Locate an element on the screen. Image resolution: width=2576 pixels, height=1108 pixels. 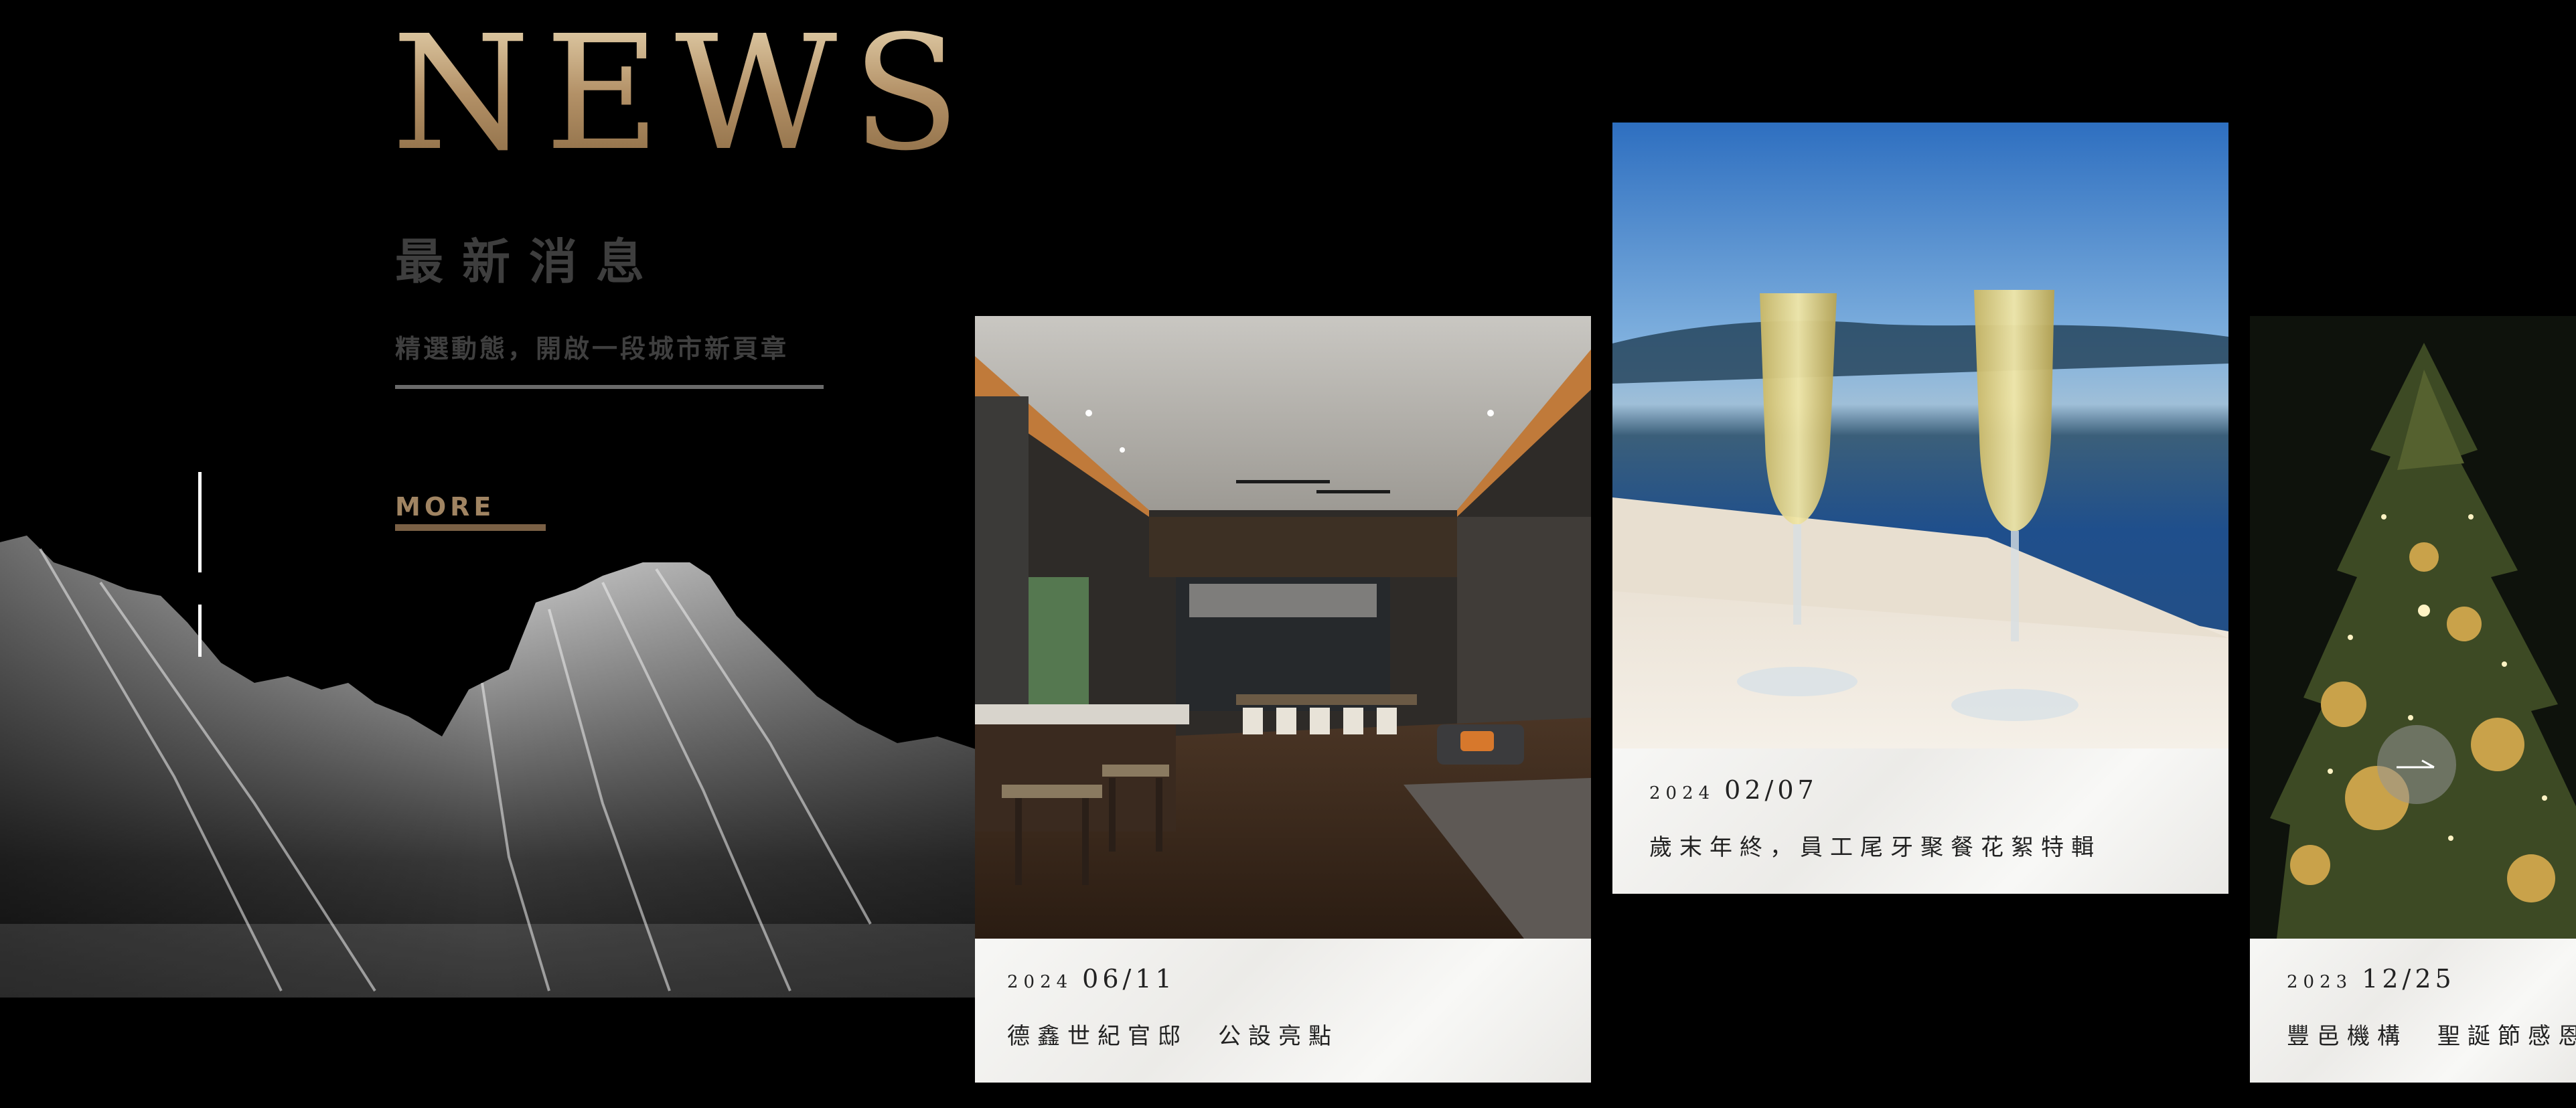
news-date: 2024 06/11 is located at coordinates (1091, 979).